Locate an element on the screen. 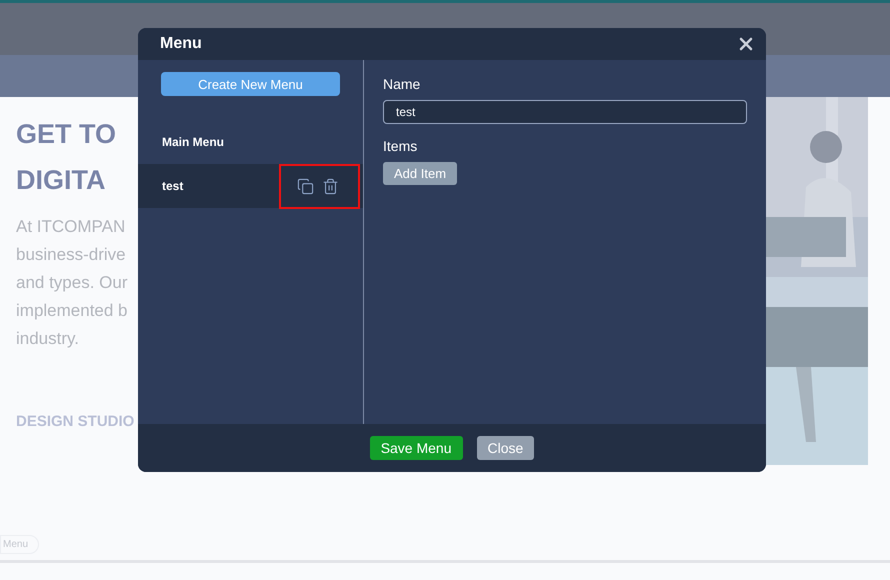 The height and width of the screenshot is (580, 890). name-label: Name is located at coordinates (401, 84).